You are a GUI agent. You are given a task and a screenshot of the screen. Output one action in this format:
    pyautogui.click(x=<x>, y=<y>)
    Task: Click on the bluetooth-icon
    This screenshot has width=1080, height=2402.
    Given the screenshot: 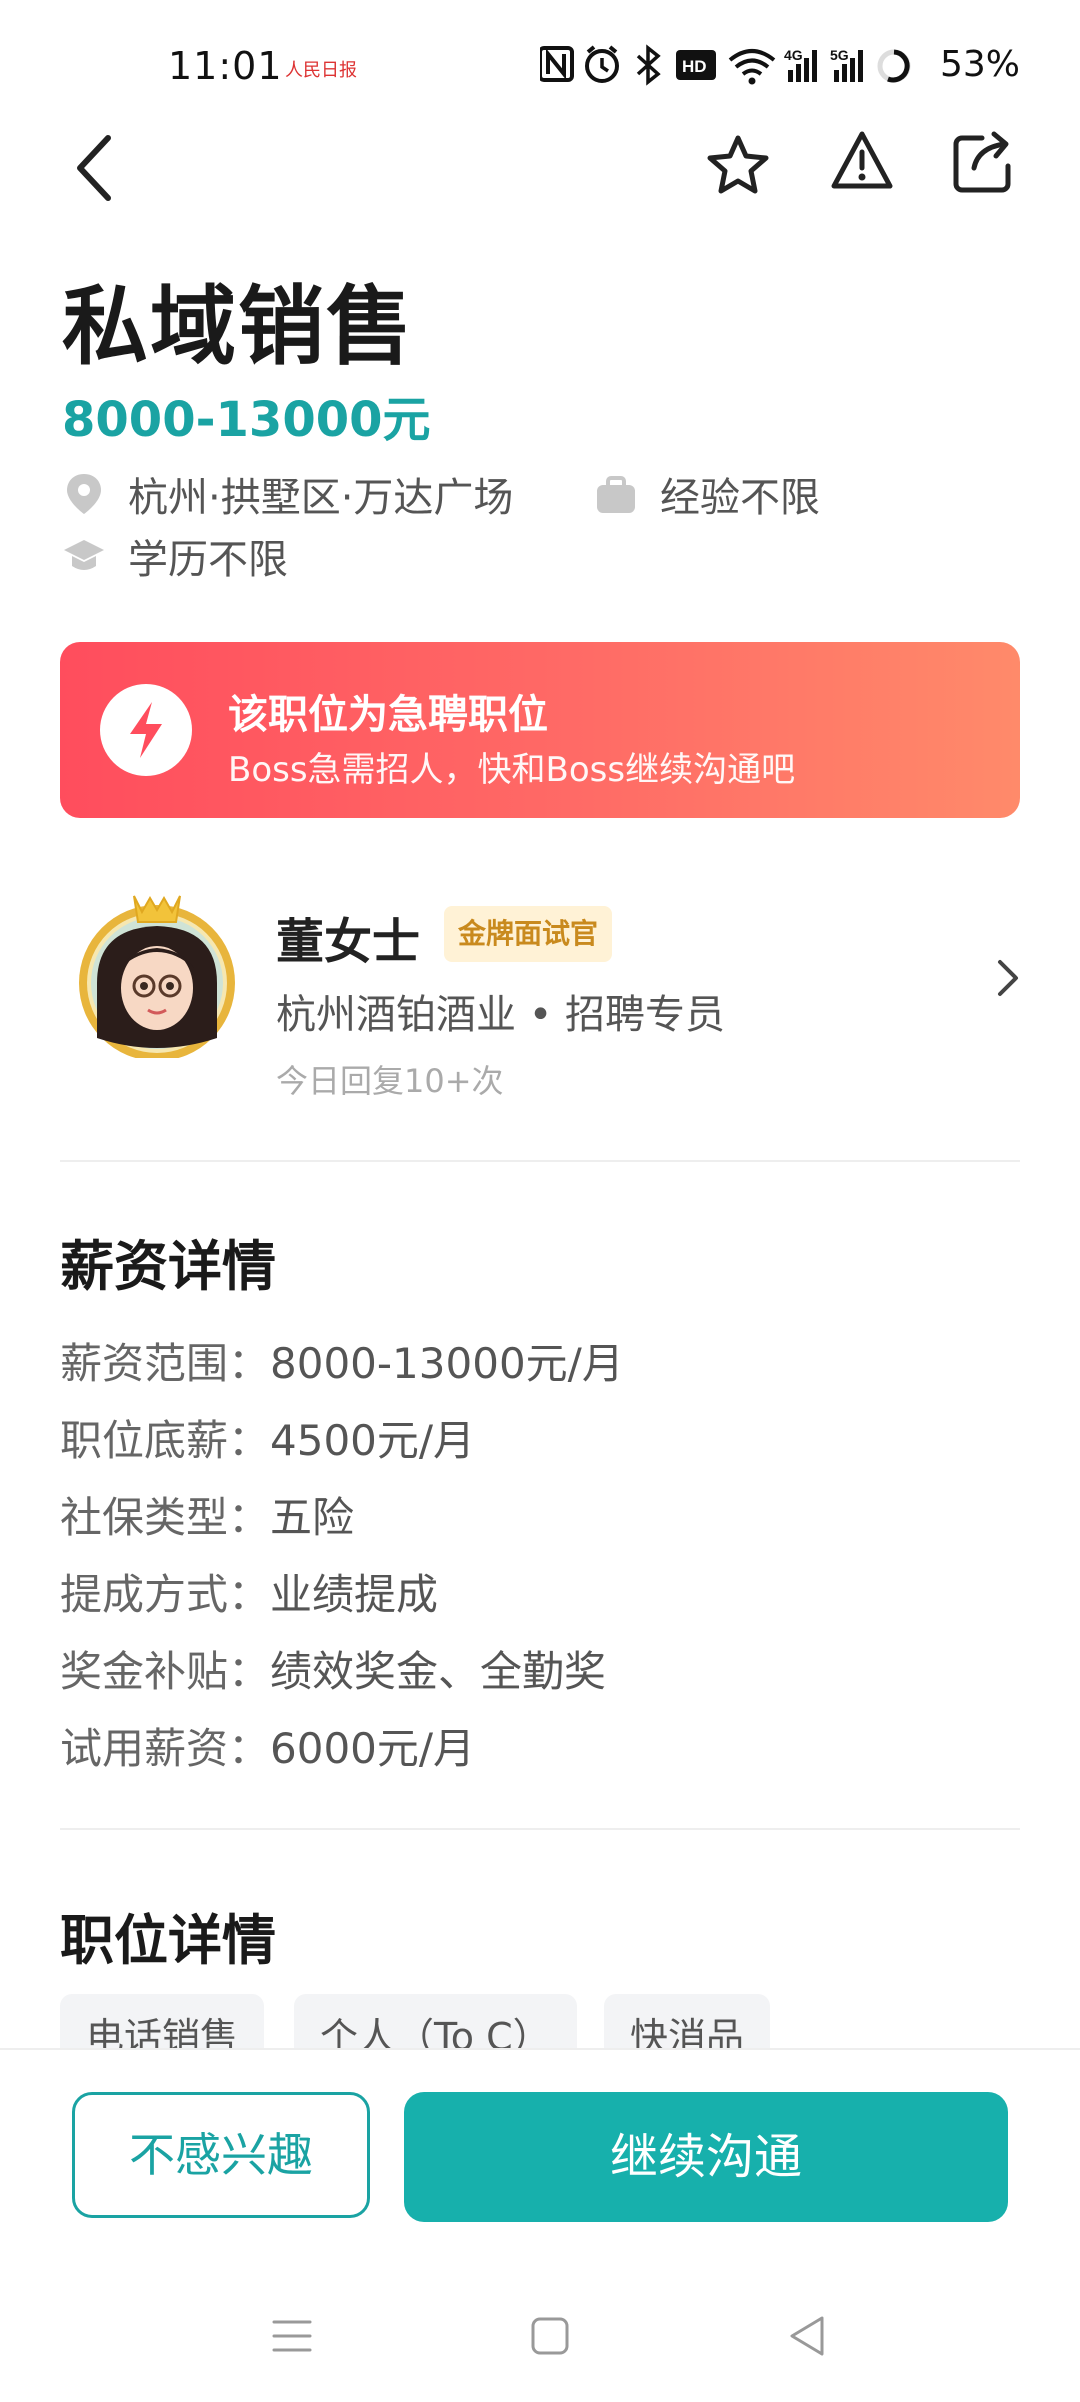 What is the action you would take?
    pyautogui.click(x=648, y=65)
    